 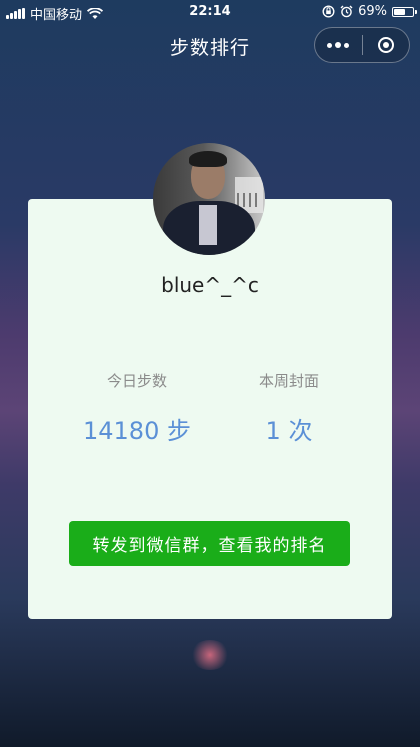 I want to click on week-cover-label: 本周封面, so click(x=288, y=381).